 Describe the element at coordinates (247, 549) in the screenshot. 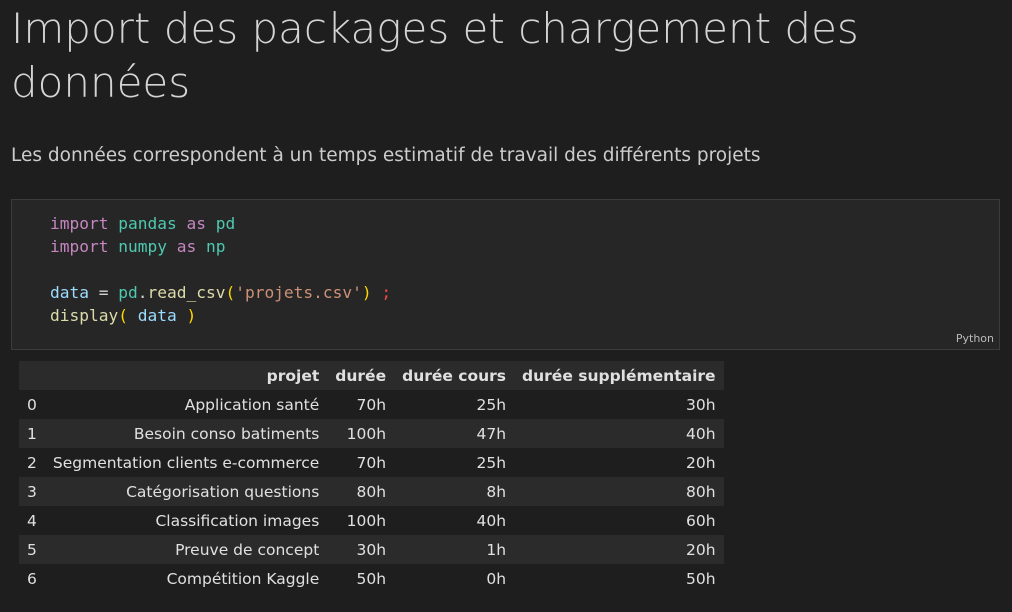

I see `table-cell: Preuve de concept` at that location.